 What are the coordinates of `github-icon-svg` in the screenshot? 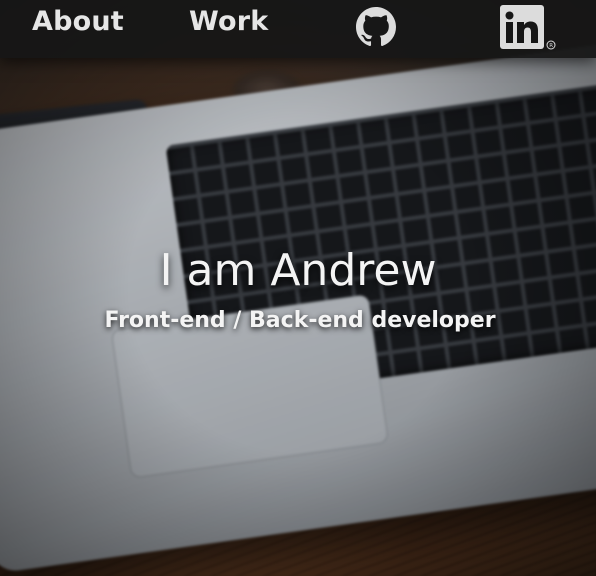 It's located at (376, 27).